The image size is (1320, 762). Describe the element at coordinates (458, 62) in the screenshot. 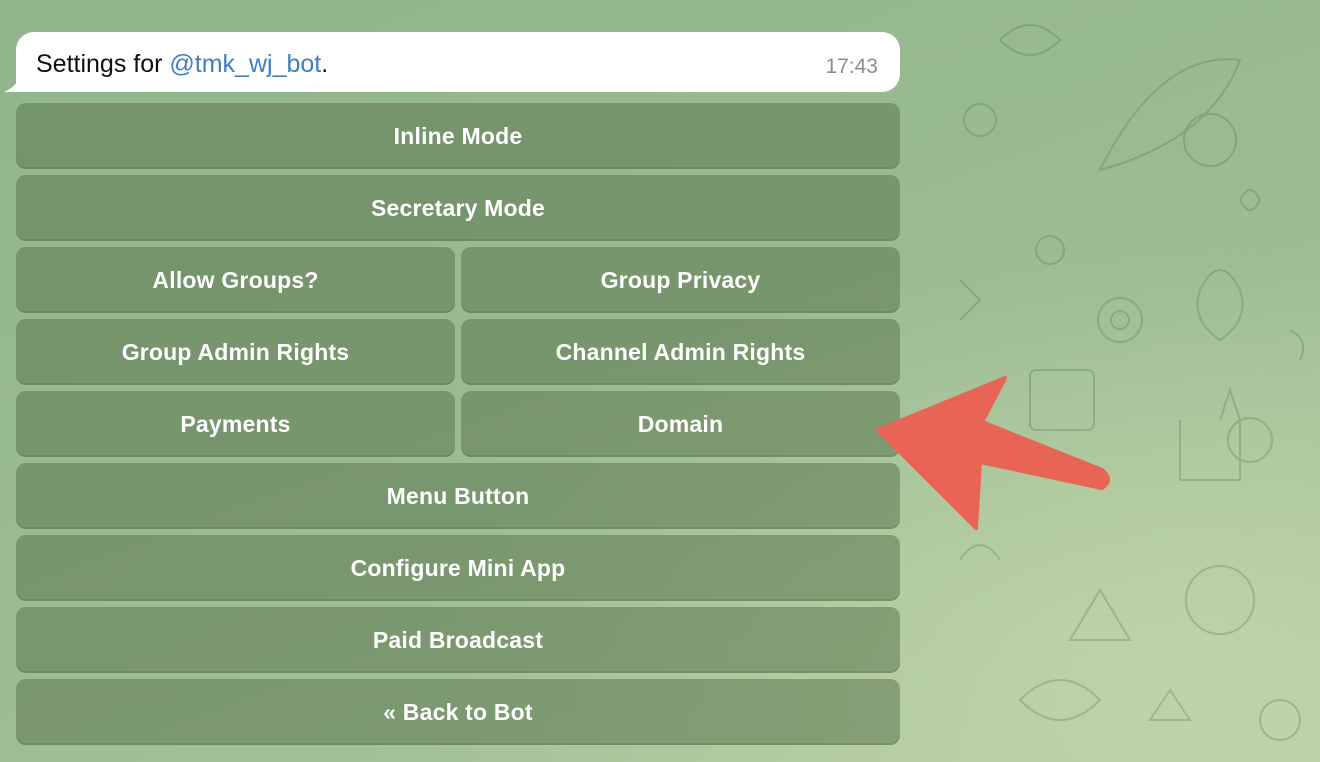

I see `bot-message-bubble: Settings for @tmk_wj_bot. 17:43` at that location.